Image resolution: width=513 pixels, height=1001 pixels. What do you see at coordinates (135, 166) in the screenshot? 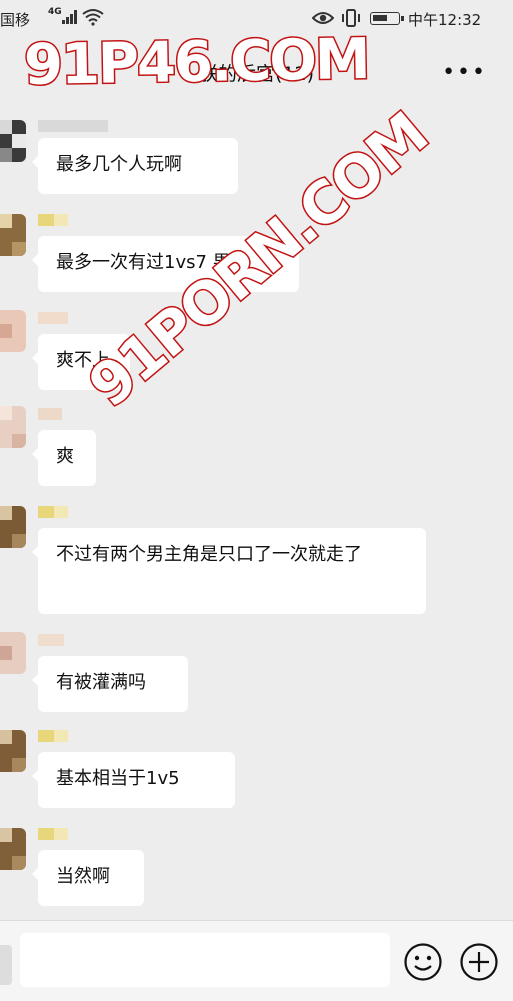
I see `message-bubble: 最多几个人玩啊` at bounding box center [135, 166].